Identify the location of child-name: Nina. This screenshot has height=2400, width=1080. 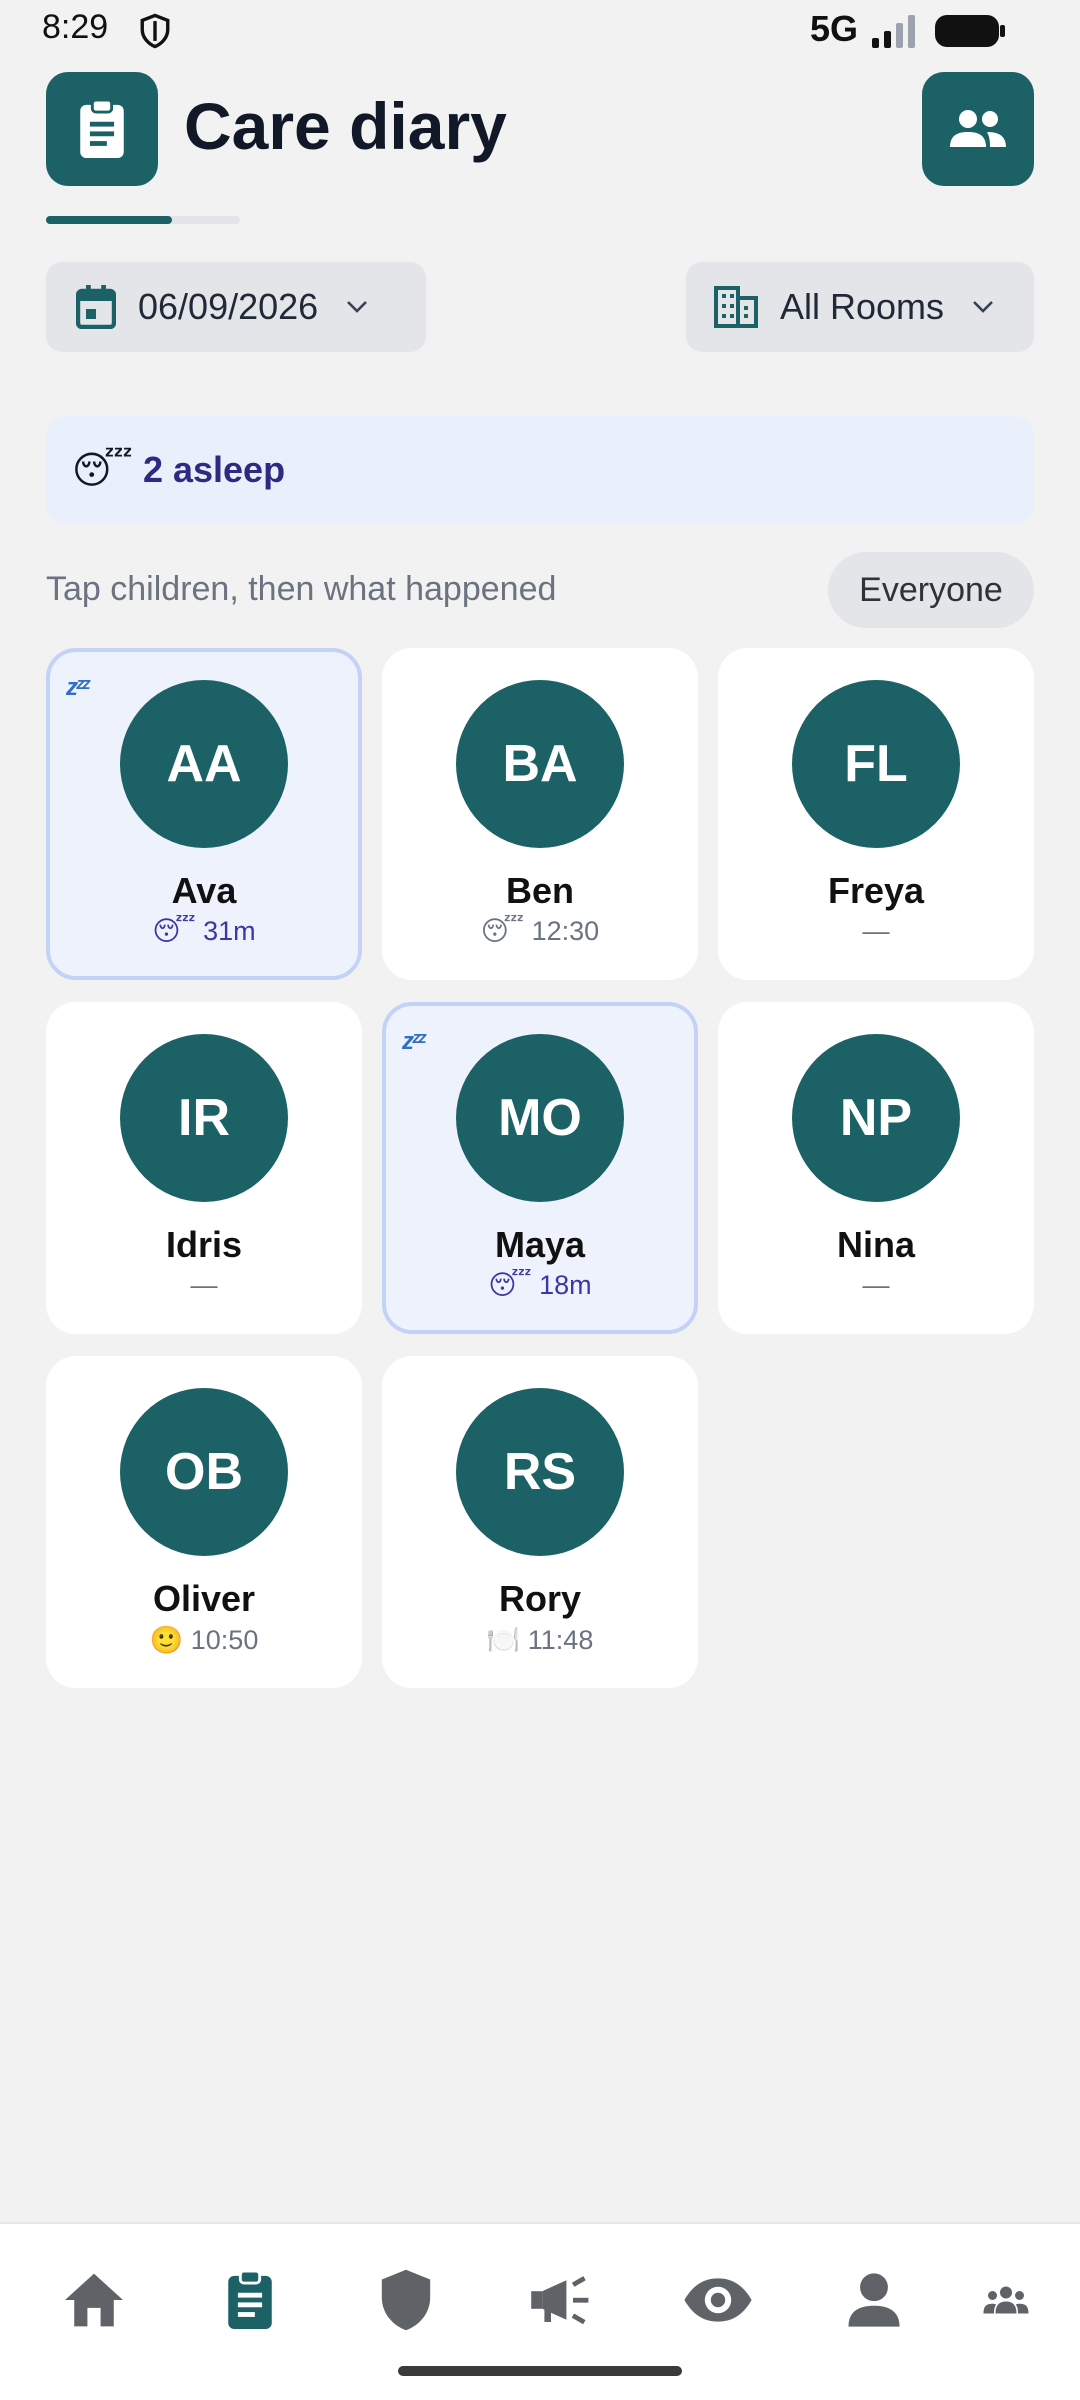
(875, 1244).